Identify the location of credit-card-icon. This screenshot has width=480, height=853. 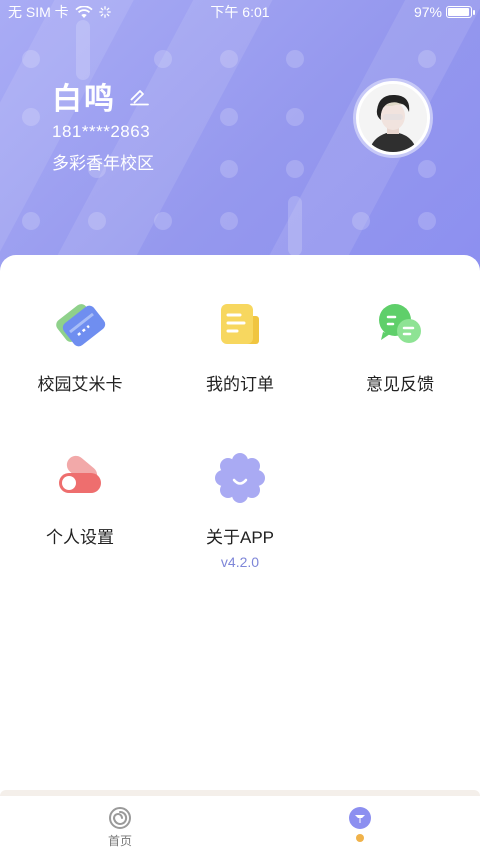
(81, 325).